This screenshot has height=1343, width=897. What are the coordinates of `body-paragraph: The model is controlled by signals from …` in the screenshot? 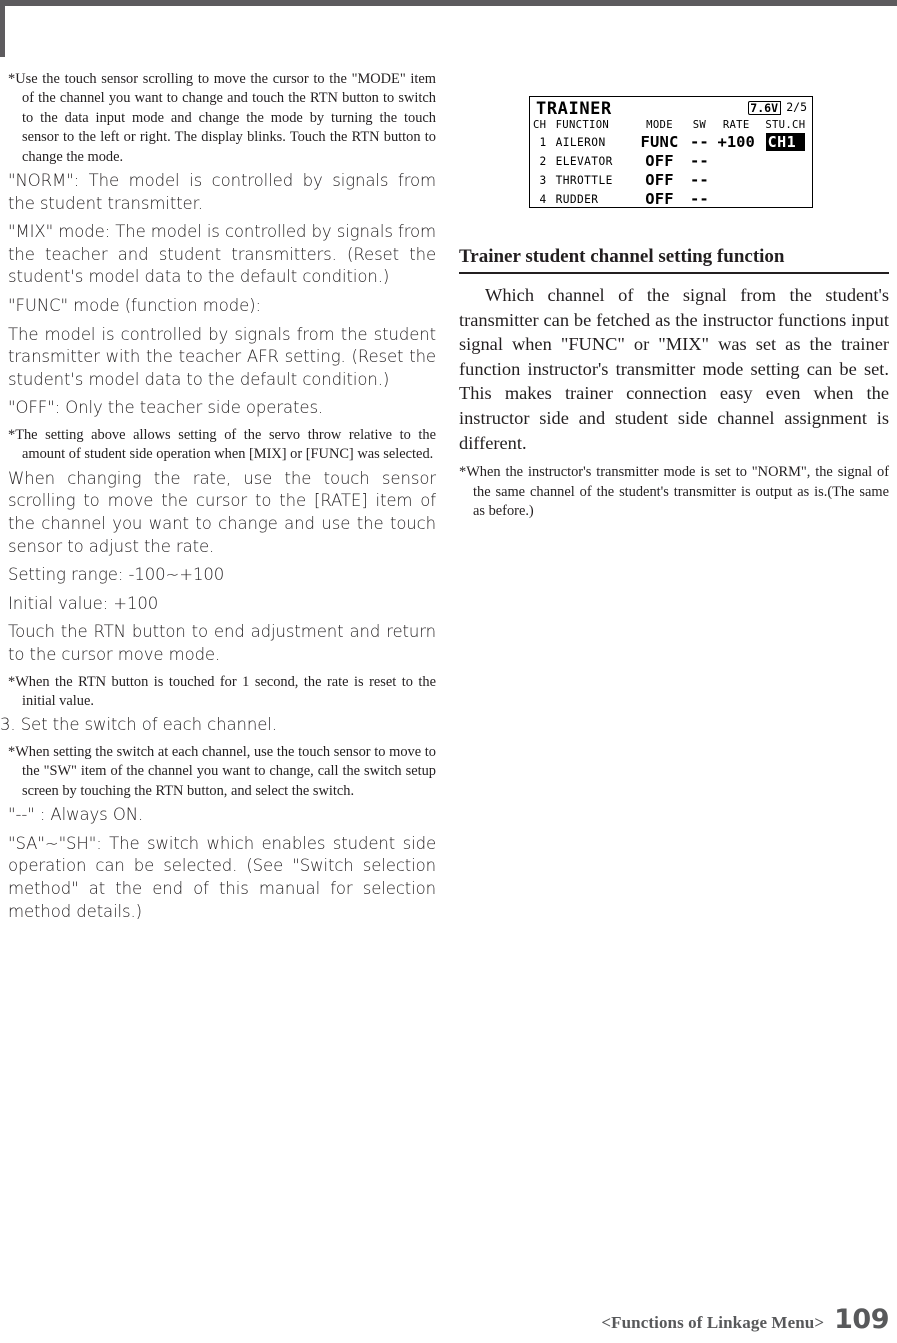 It's located at (222, 356).